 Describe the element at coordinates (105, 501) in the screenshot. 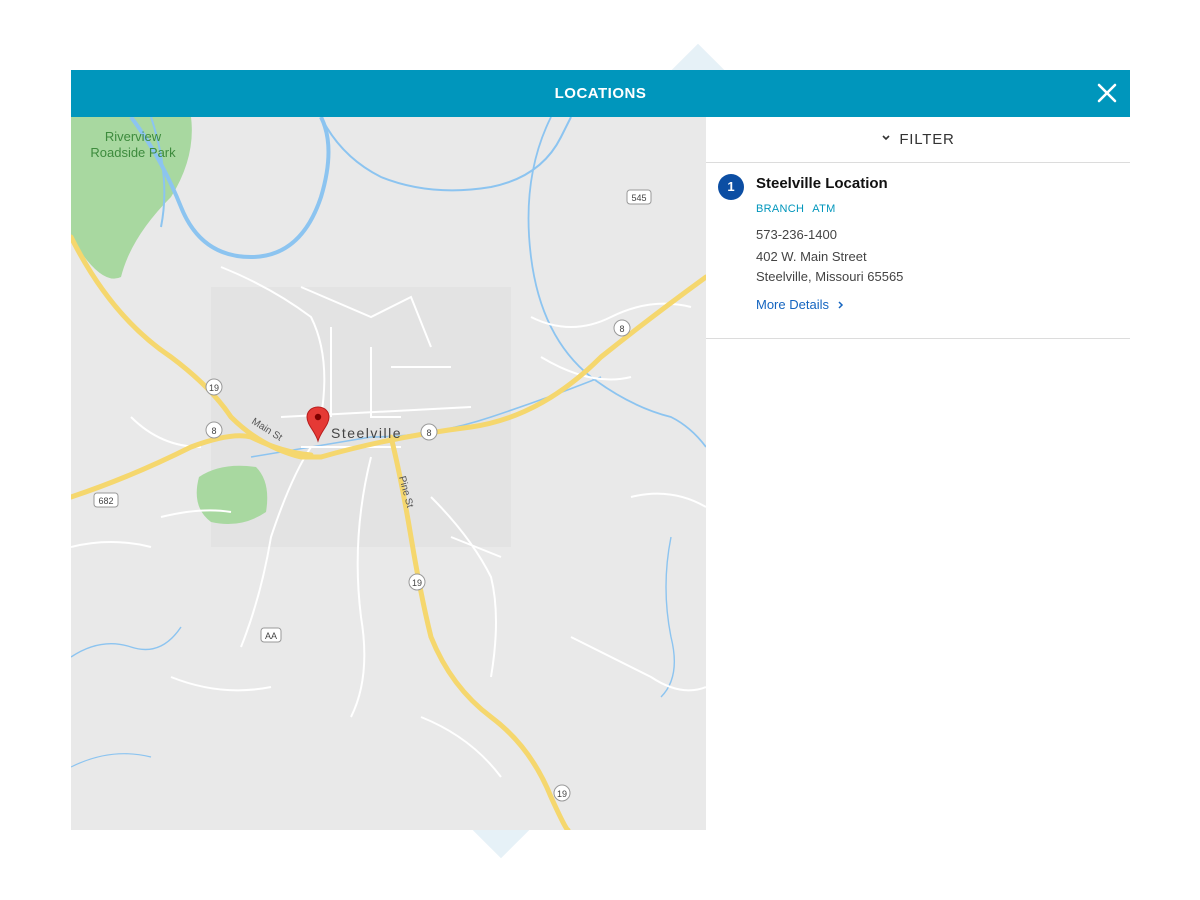

I see `route-shield-682: 682` at that location.